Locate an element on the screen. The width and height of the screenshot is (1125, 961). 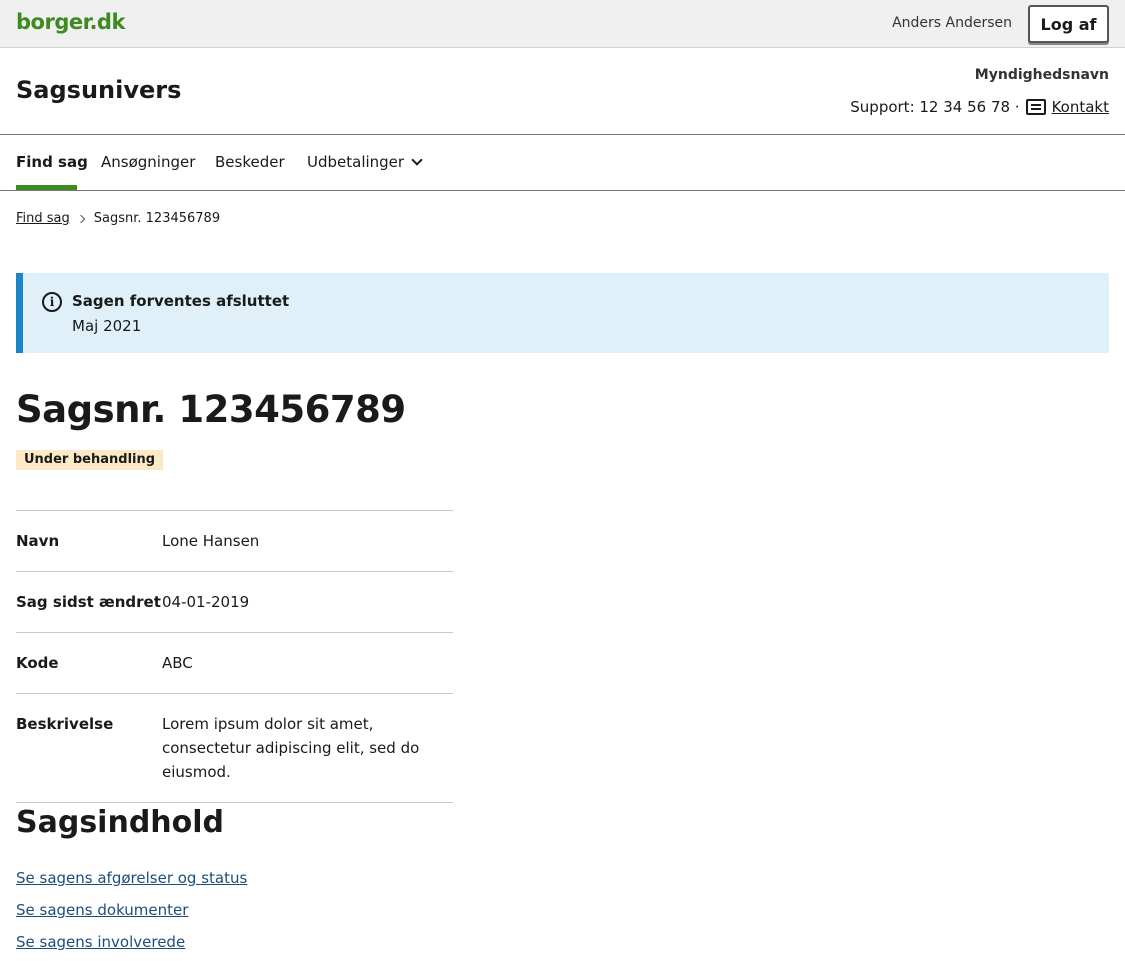
contact-icon is located at coordinates (1035, 107).